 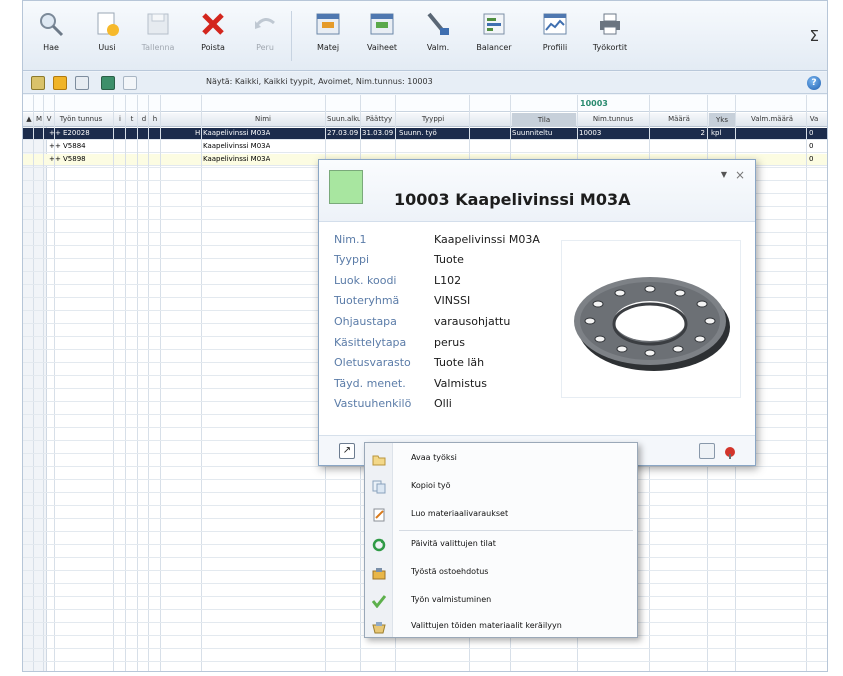 What do you see at coordinates (772, 119) in the screenshot?
I see `column-header: Valm.määrä` at bounding box center [772, 119].